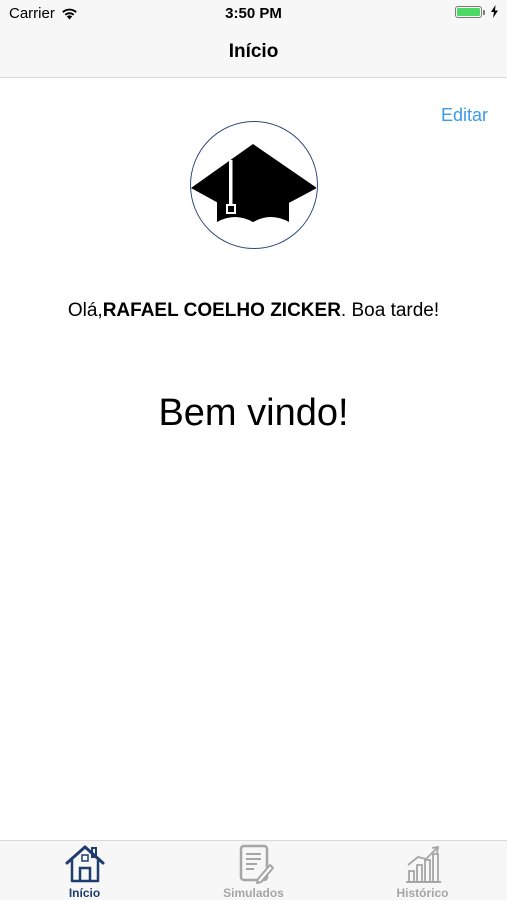 This screenshot has height=900, width=507. I want to click on tab-historico: Histórico, so click(422, 870).